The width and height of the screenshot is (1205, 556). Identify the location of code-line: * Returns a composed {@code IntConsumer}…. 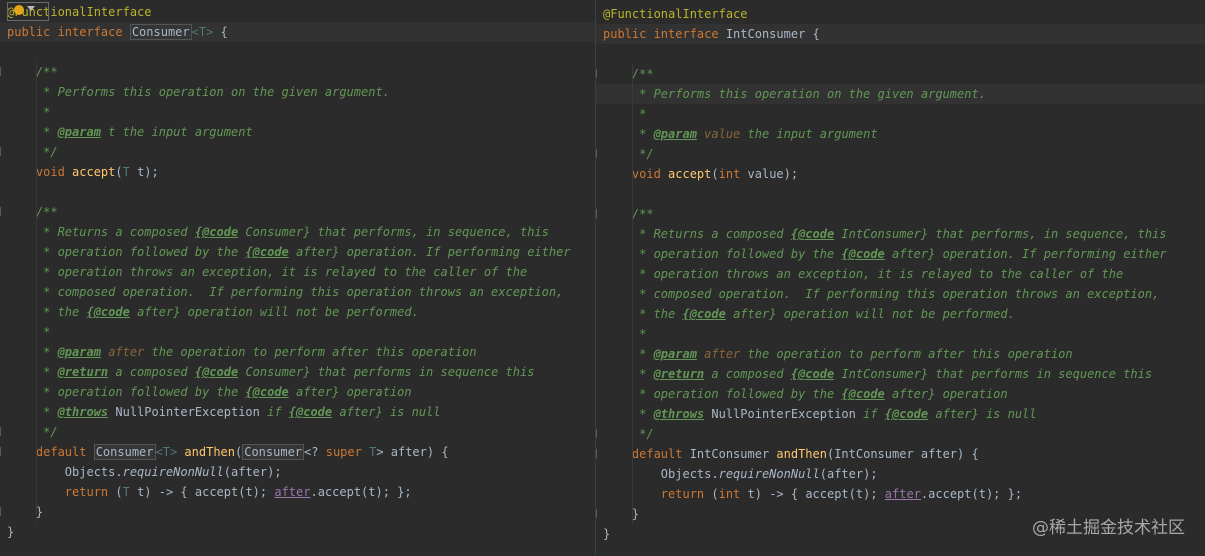
(900, 234).